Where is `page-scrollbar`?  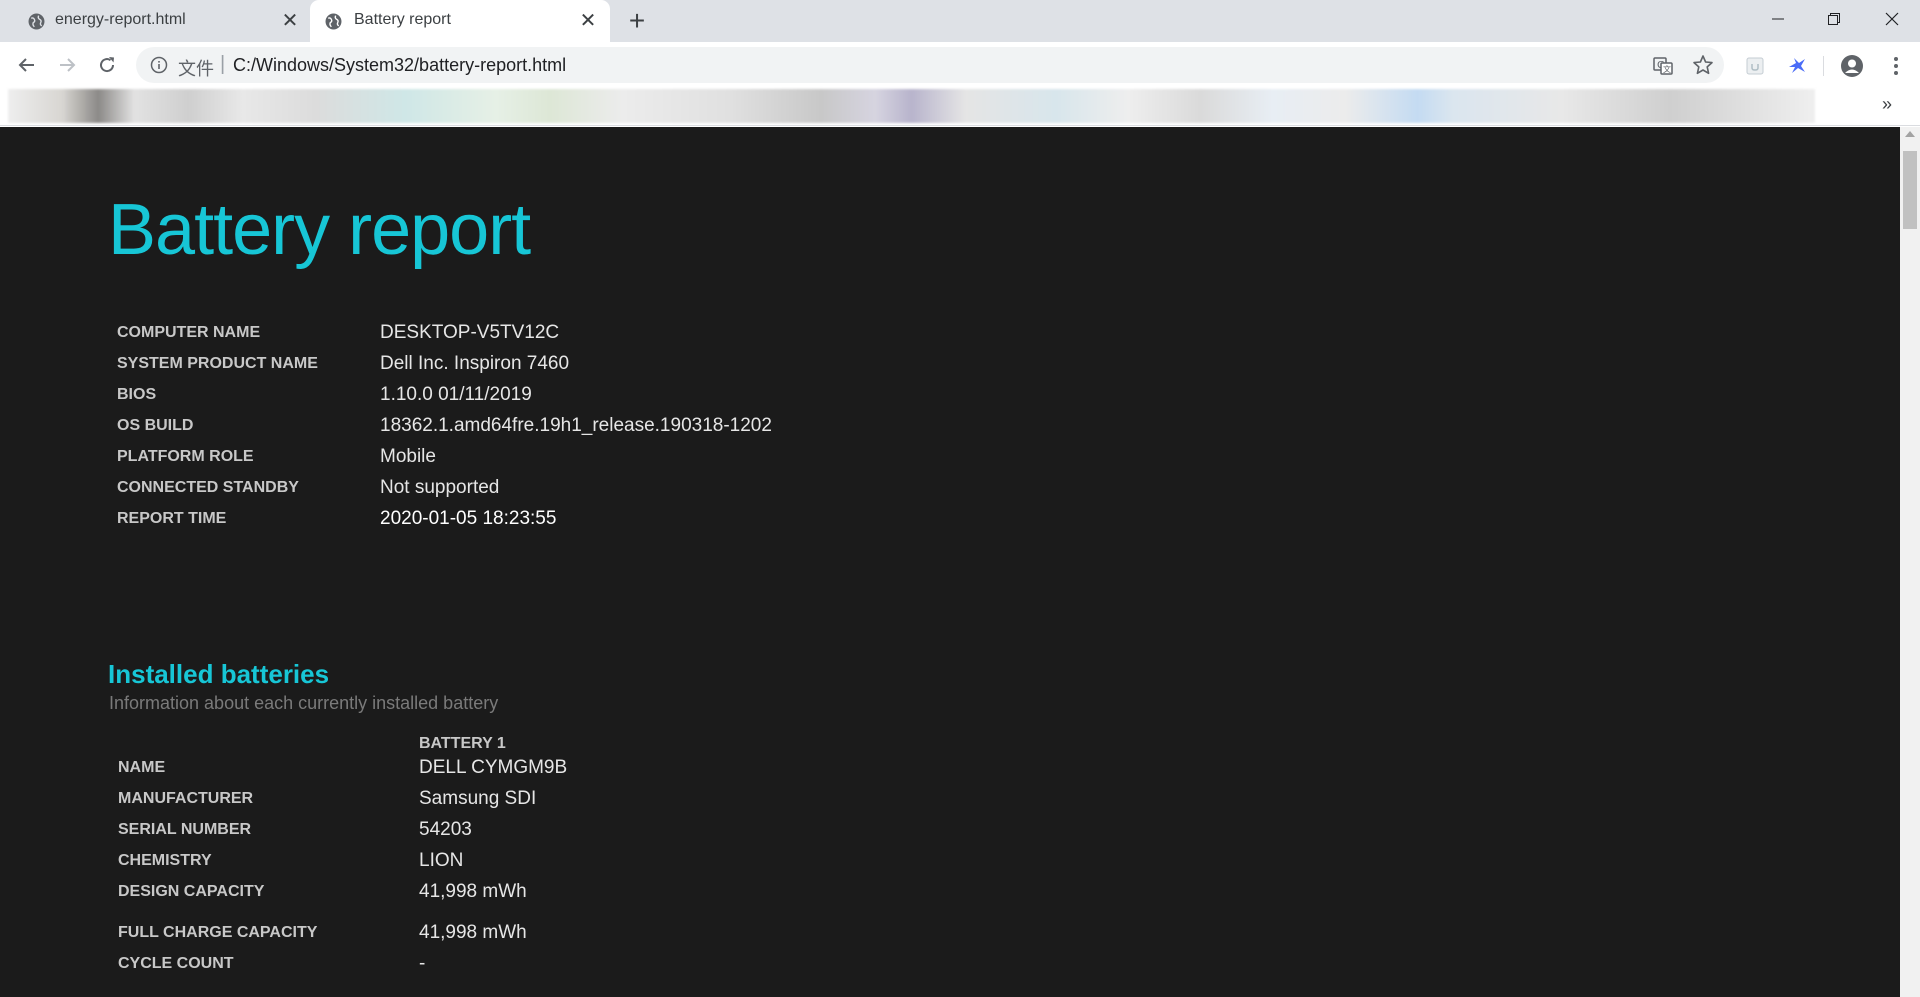 page-scrollbar is located at coordinates (1910, 562).